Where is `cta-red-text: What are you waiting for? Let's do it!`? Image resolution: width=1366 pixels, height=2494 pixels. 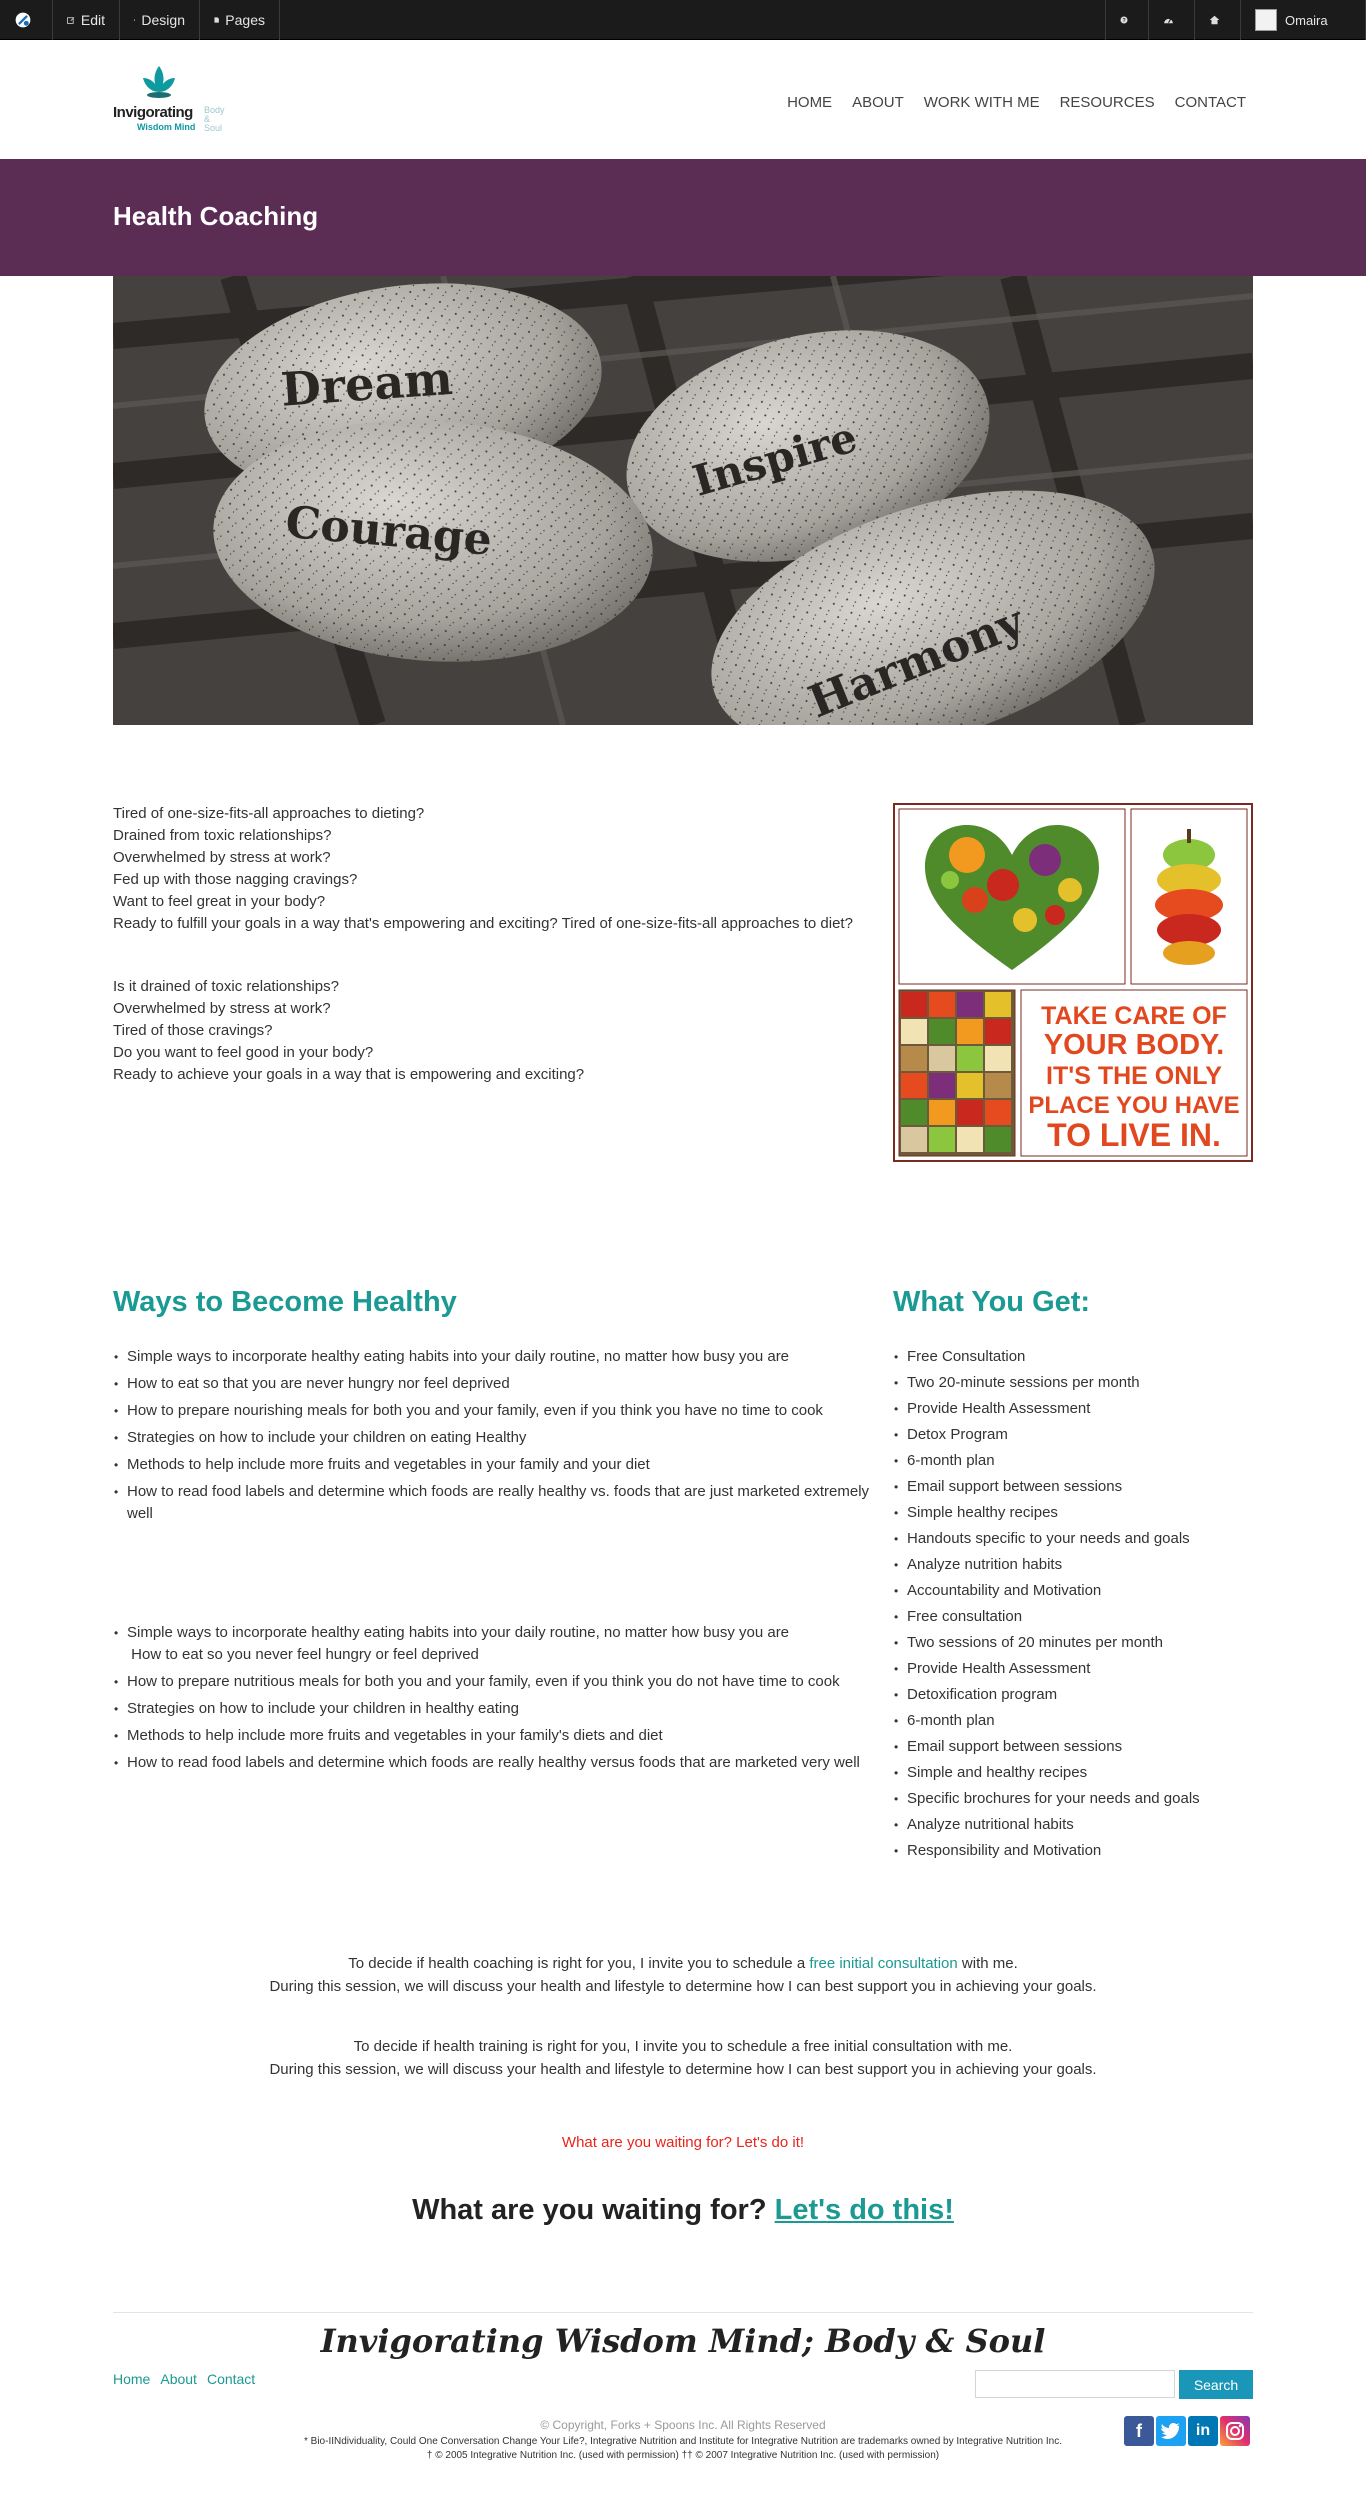
cta-red-text: What are you waiting for? Let's do it! is located at coordinates (683, 2142).